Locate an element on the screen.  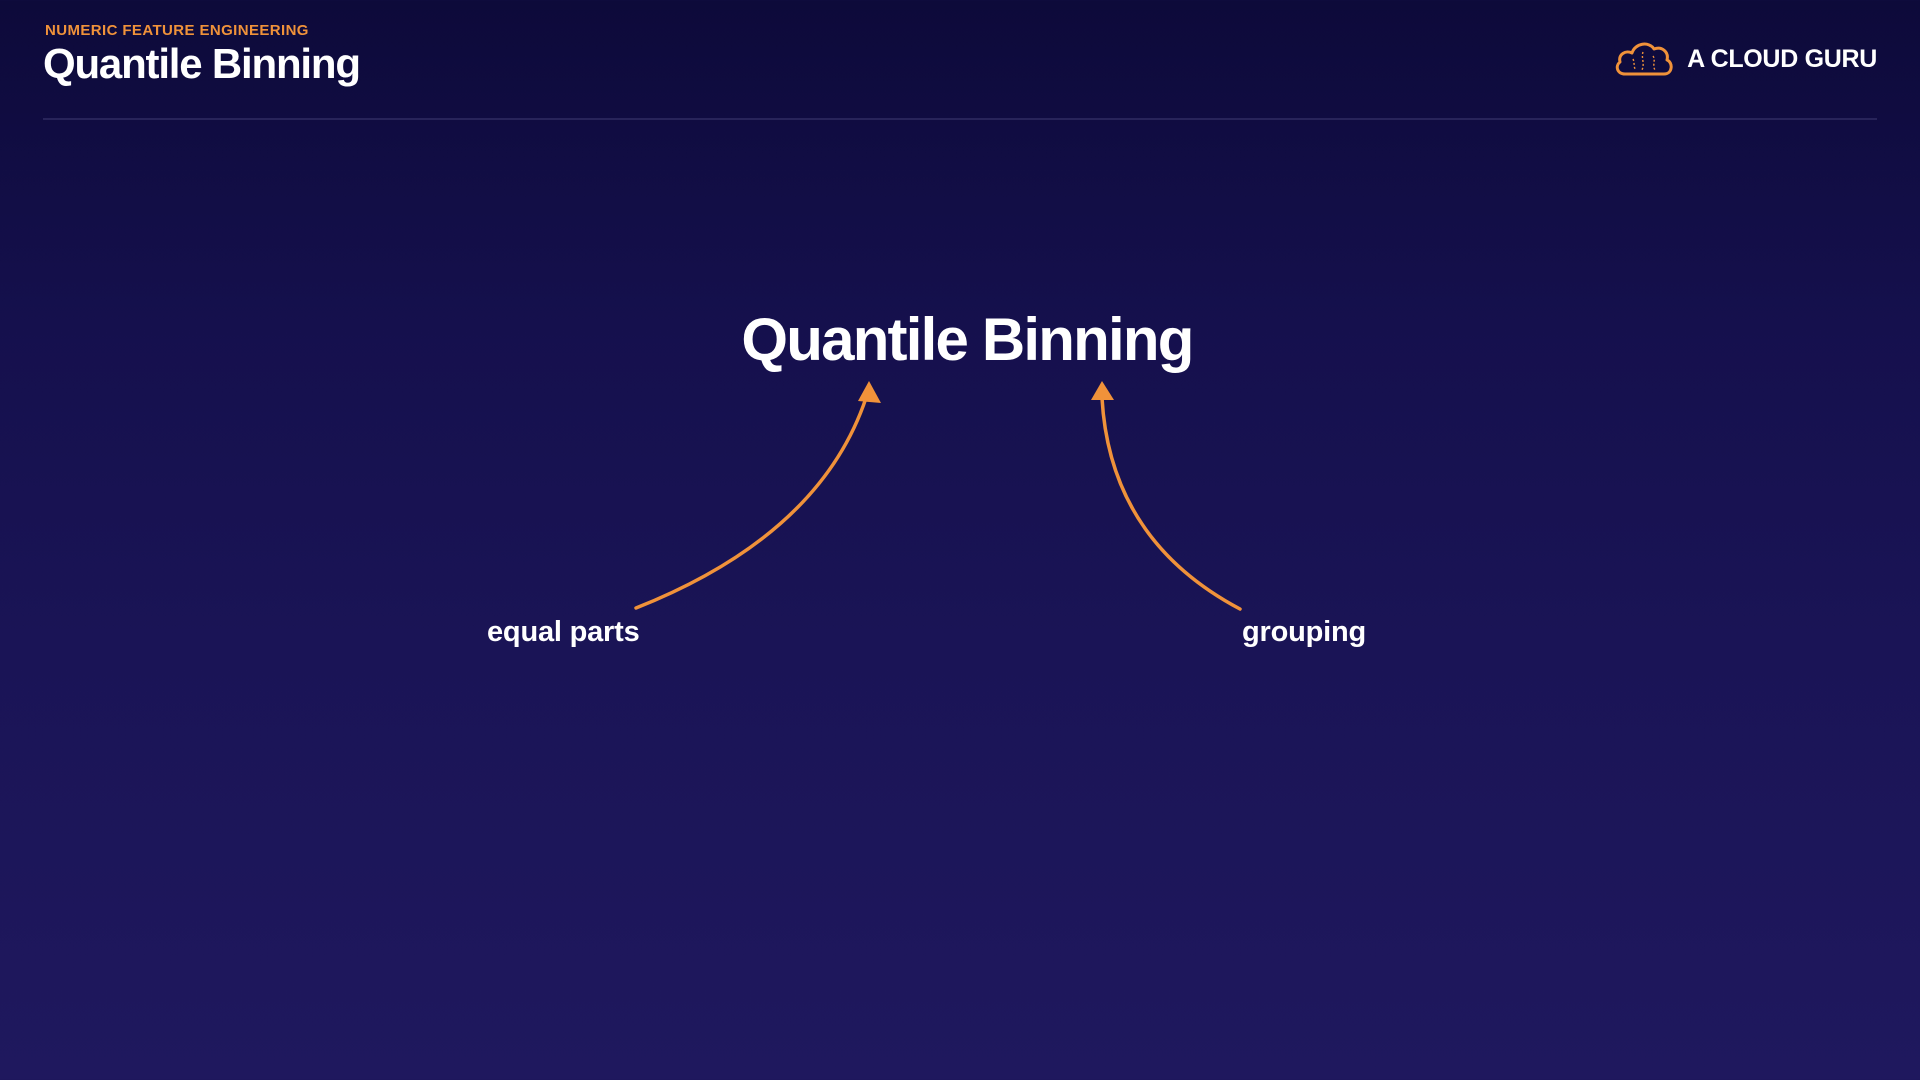
left-arrow-line is located at coordinates (751, 503).